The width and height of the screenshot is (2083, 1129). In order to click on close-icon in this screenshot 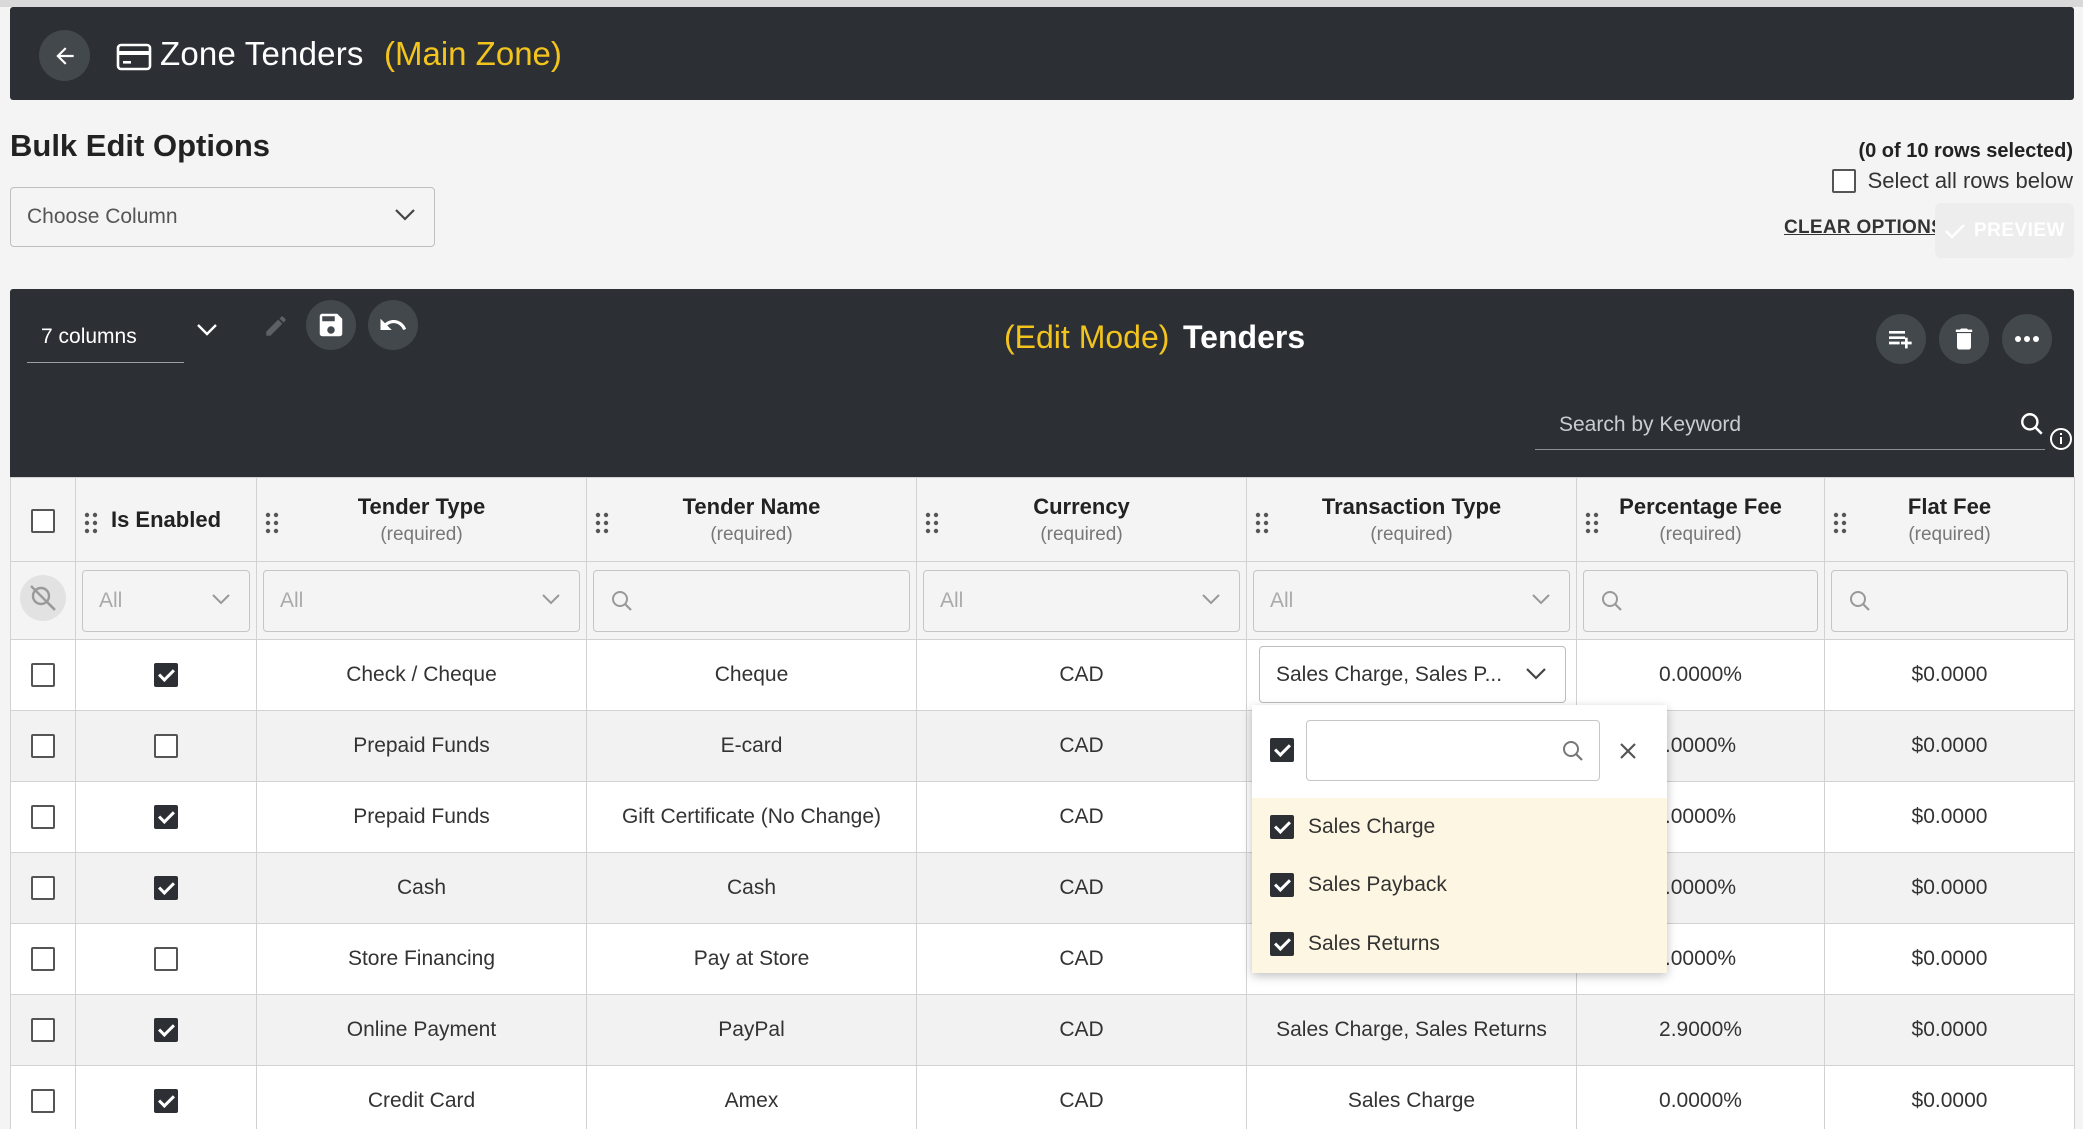, I will do `click(1628, 751)`.